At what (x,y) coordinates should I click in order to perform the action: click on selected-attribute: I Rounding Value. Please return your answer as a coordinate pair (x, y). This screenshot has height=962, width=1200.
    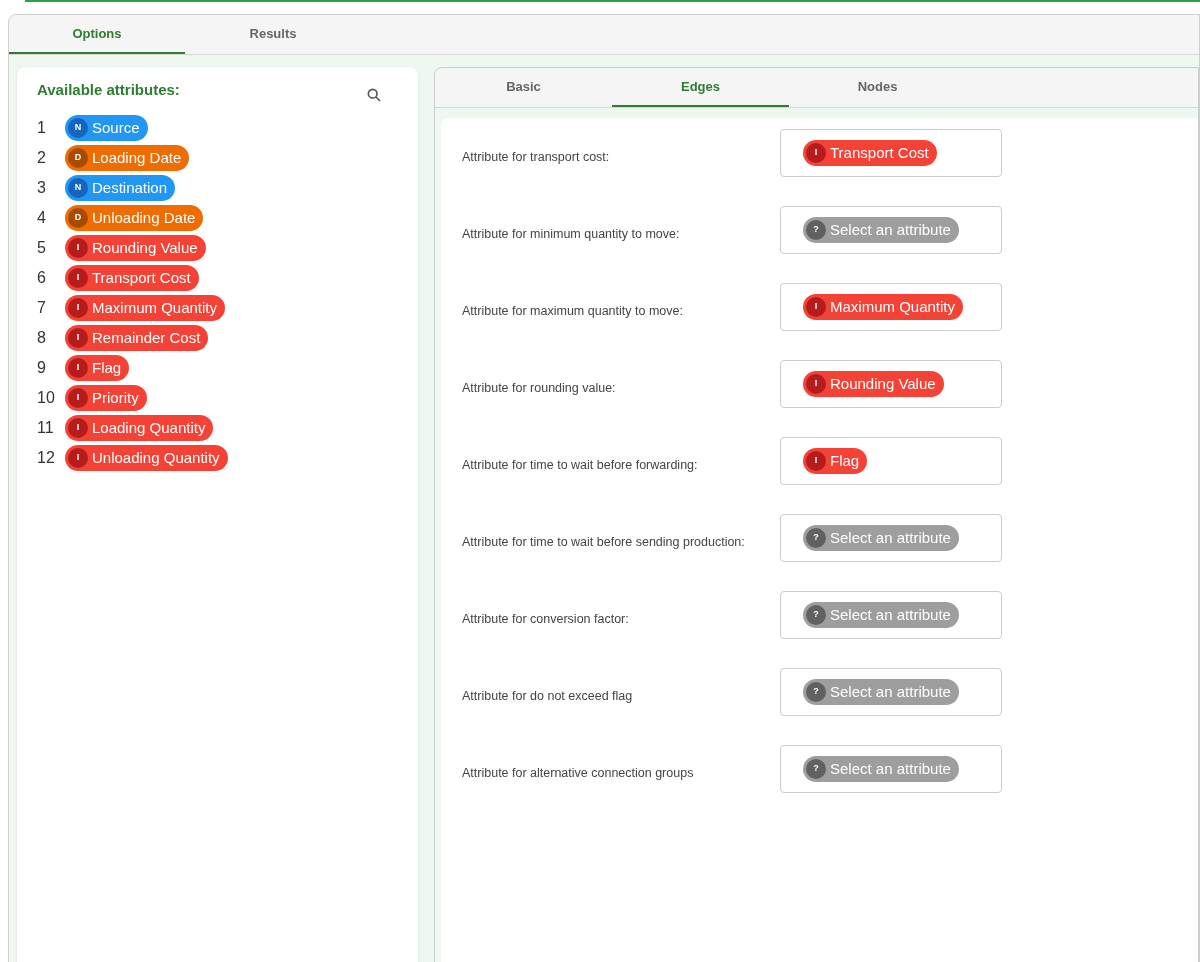
    Looking at the image, I should click on (873, 384).